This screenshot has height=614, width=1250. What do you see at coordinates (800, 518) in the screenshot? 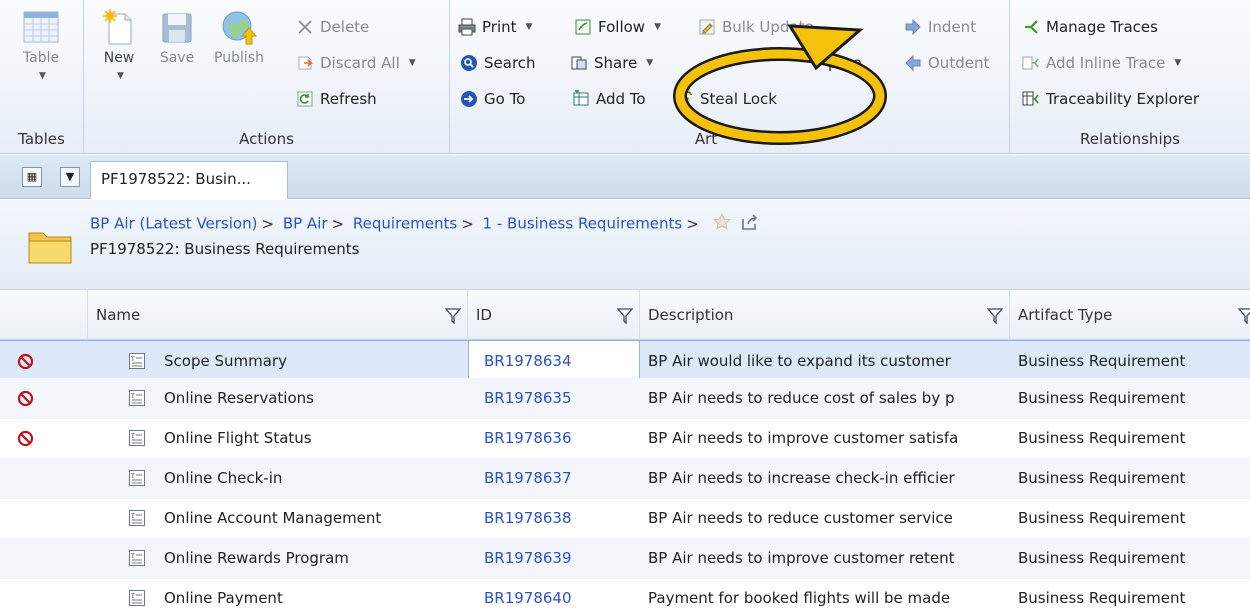
I see `row-description: BP Air needs to reduce customer service` at bounding box center [800, 518].